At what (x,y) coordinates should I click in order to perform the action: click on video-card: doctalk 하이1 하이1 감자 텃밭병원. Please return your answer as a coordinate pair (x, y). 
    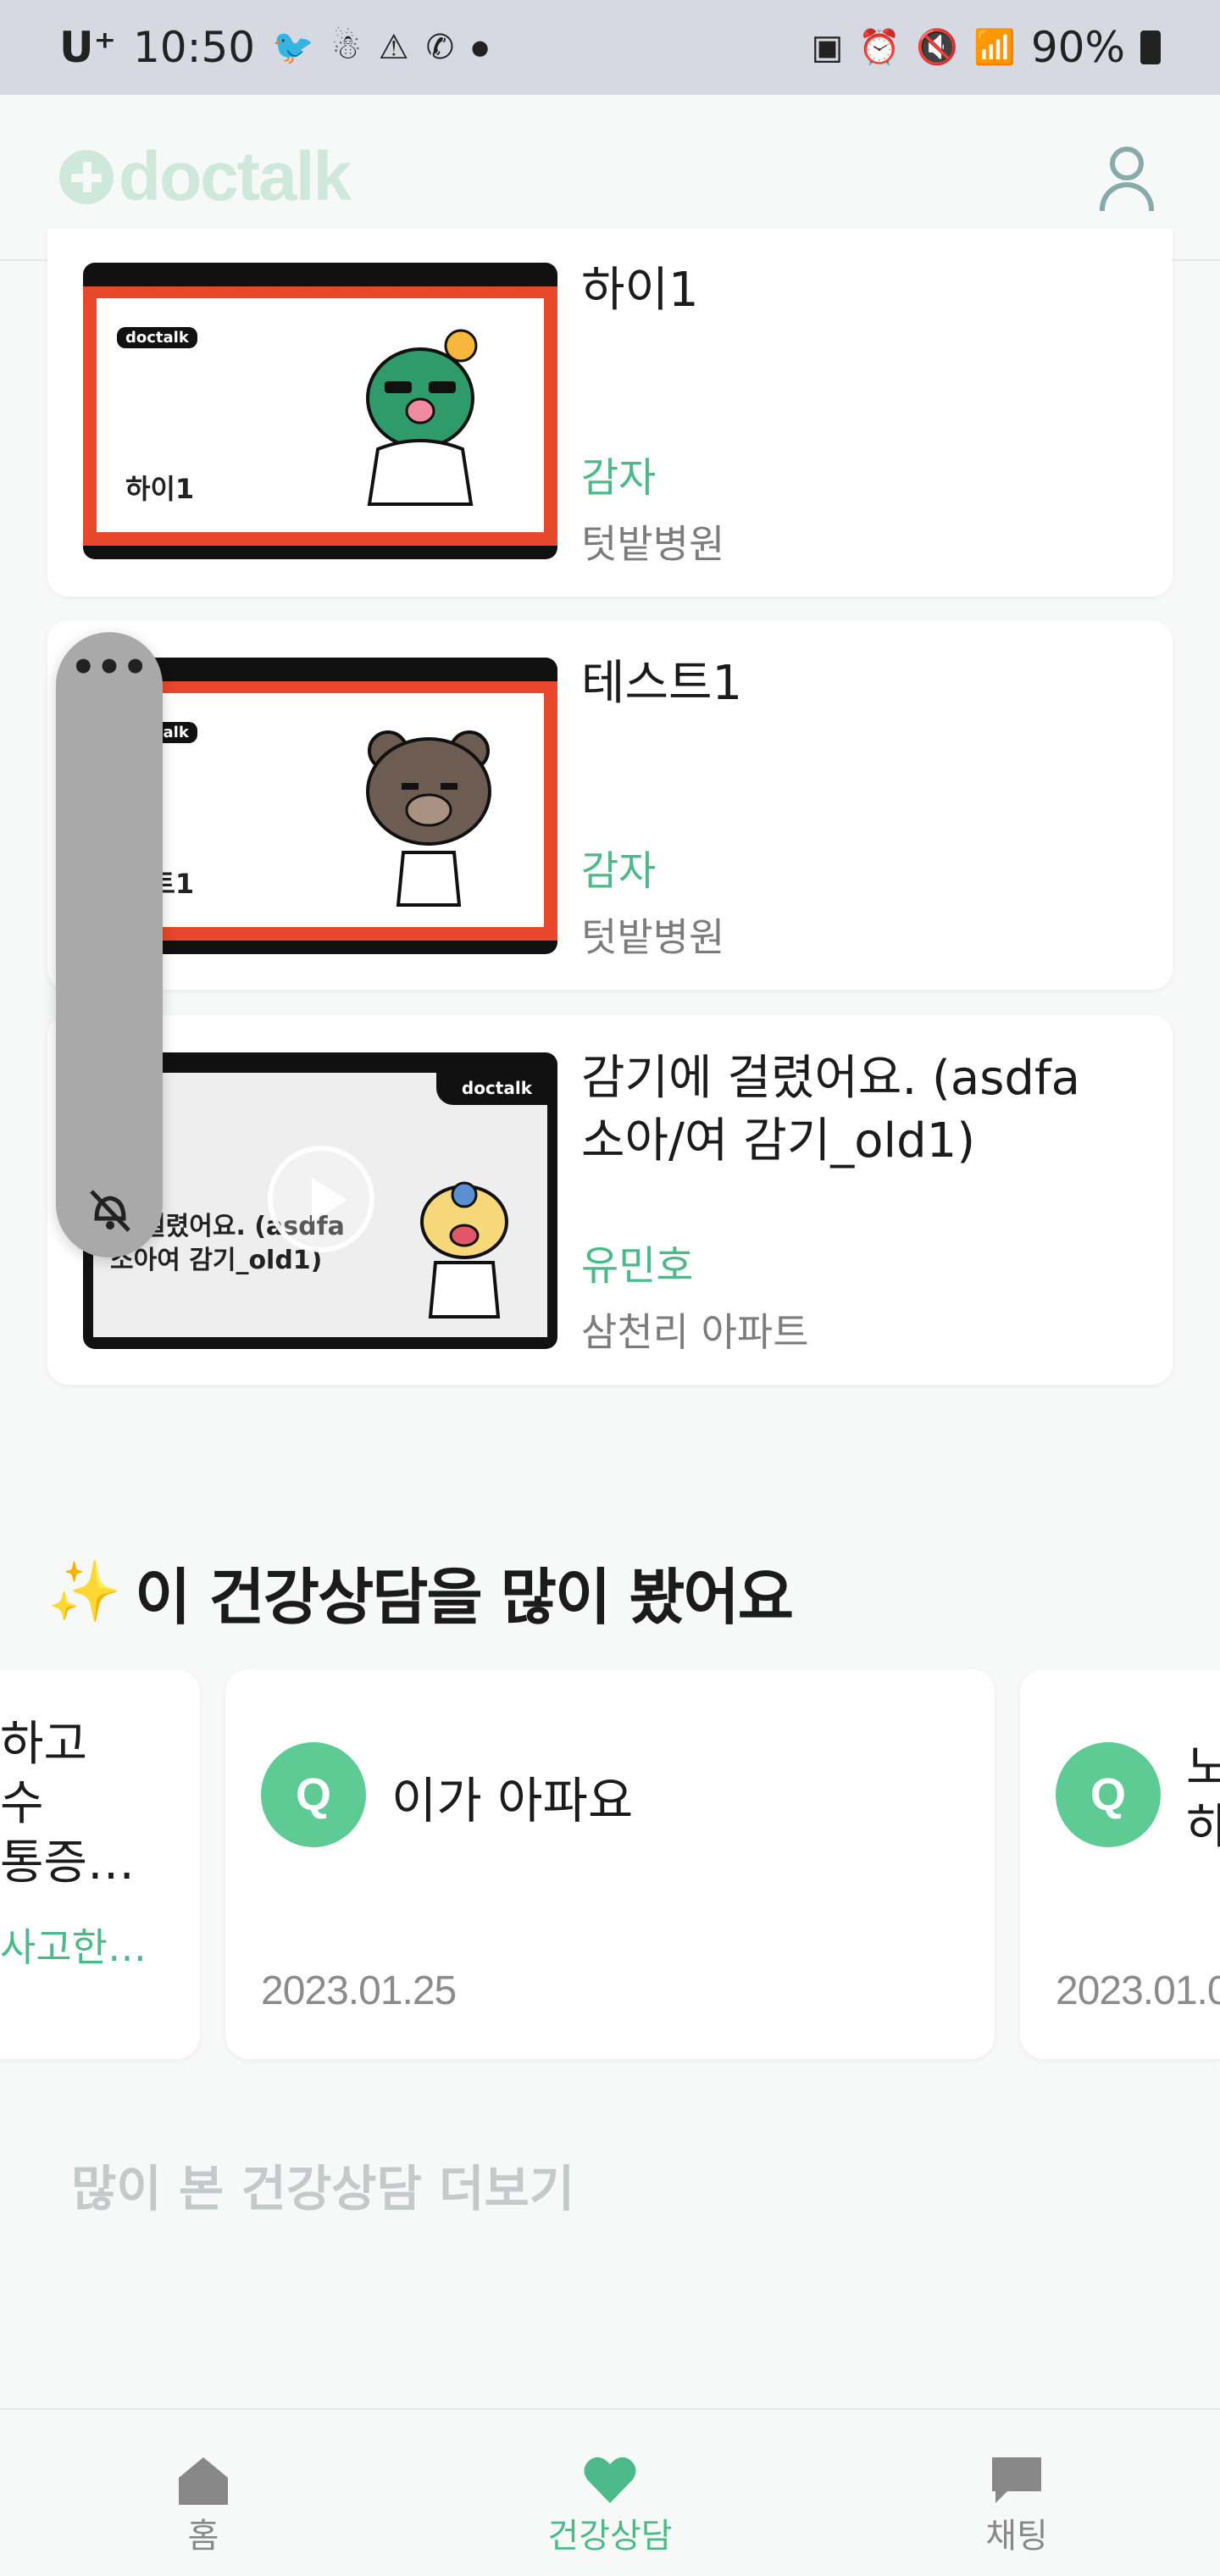
    Looking at the image, I should click on (610, 413).